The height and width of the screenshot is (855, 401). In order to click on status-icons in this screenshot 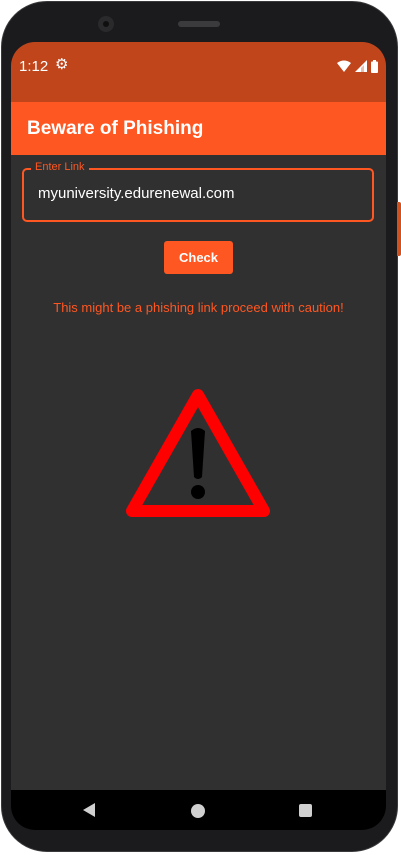, I will do `click(357, 66)`.